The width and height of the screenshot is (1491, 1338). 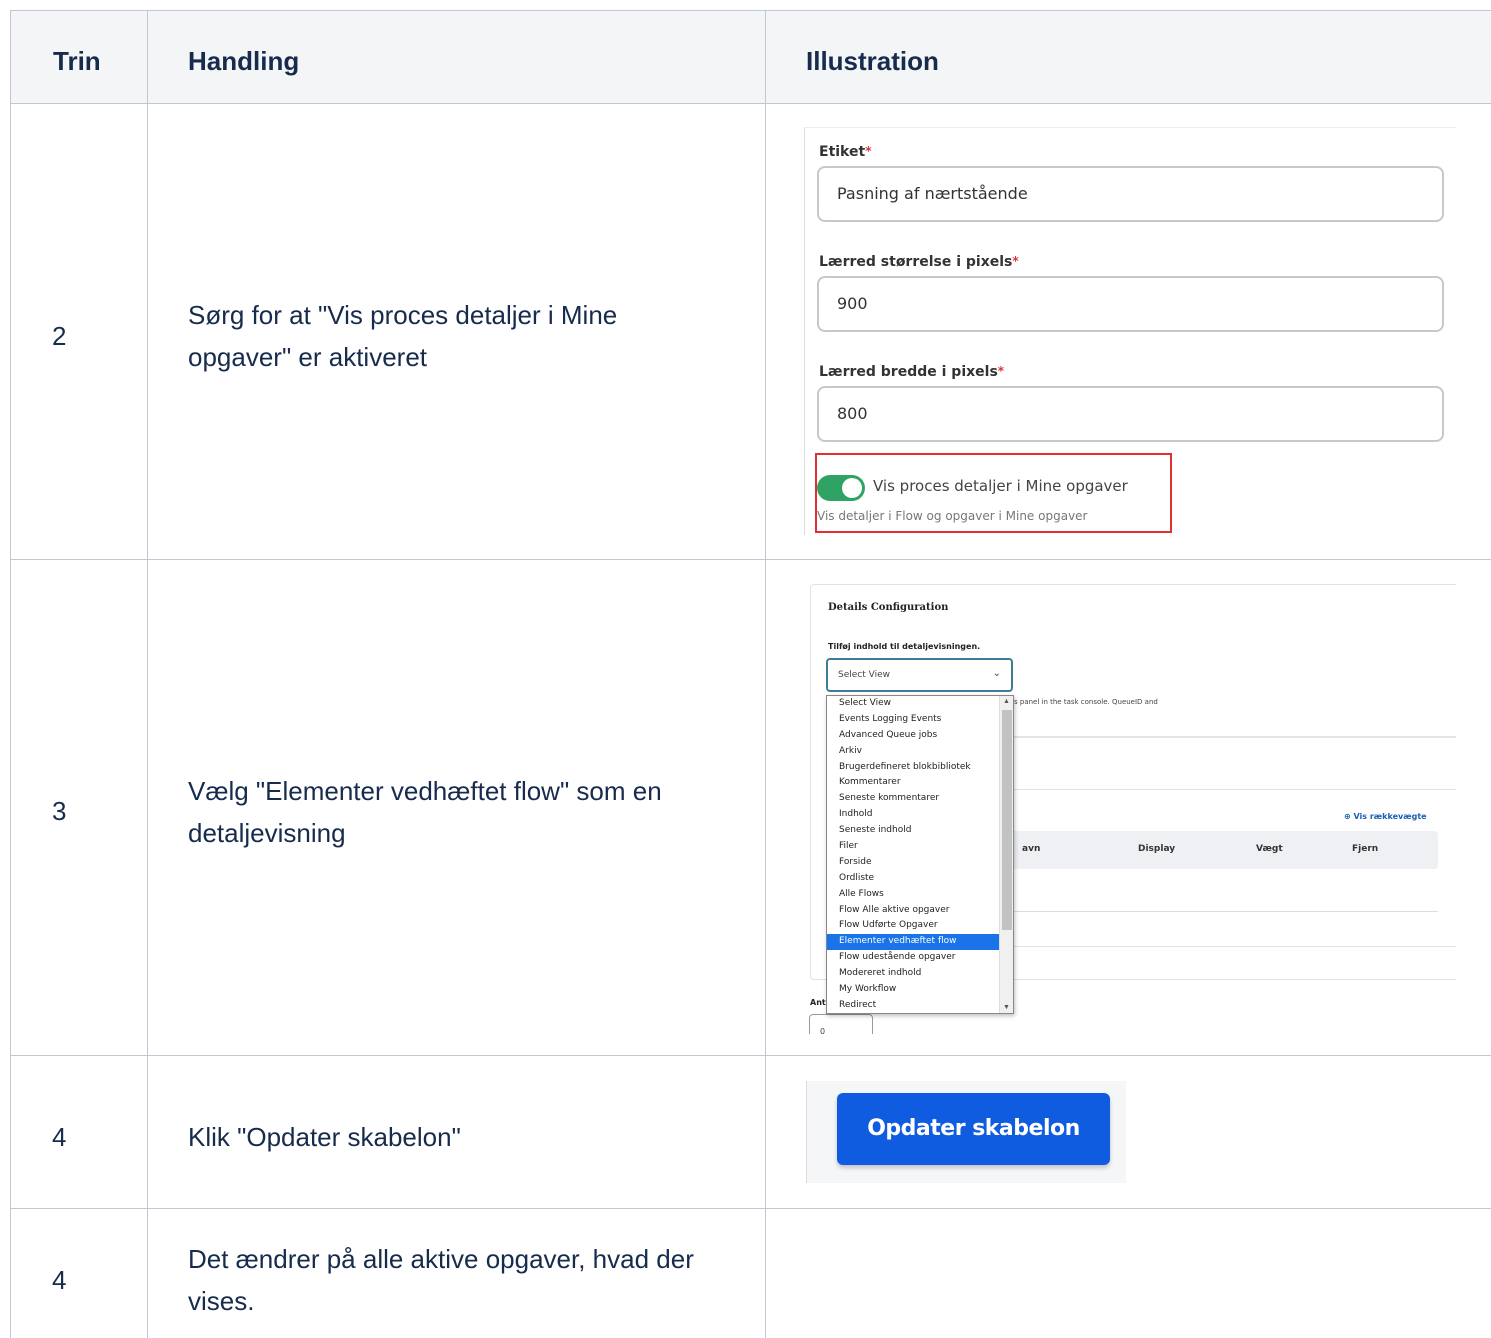 What do you see at coordinates (1385, 816) in the screenshot?
I see `show-row-weights-link: ⊕ Vis rækkevægte` at bounding box center [1385, 816].